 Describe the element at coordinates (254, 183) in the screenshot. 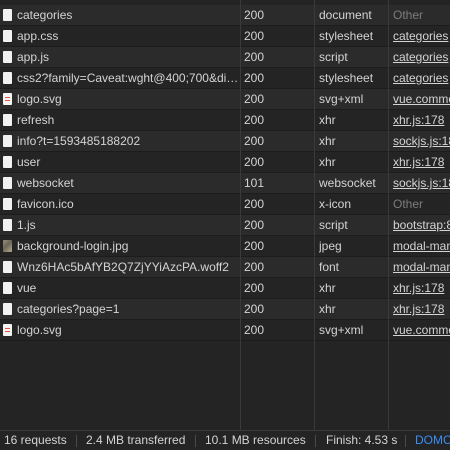

I see `request-status: 101` at that location.